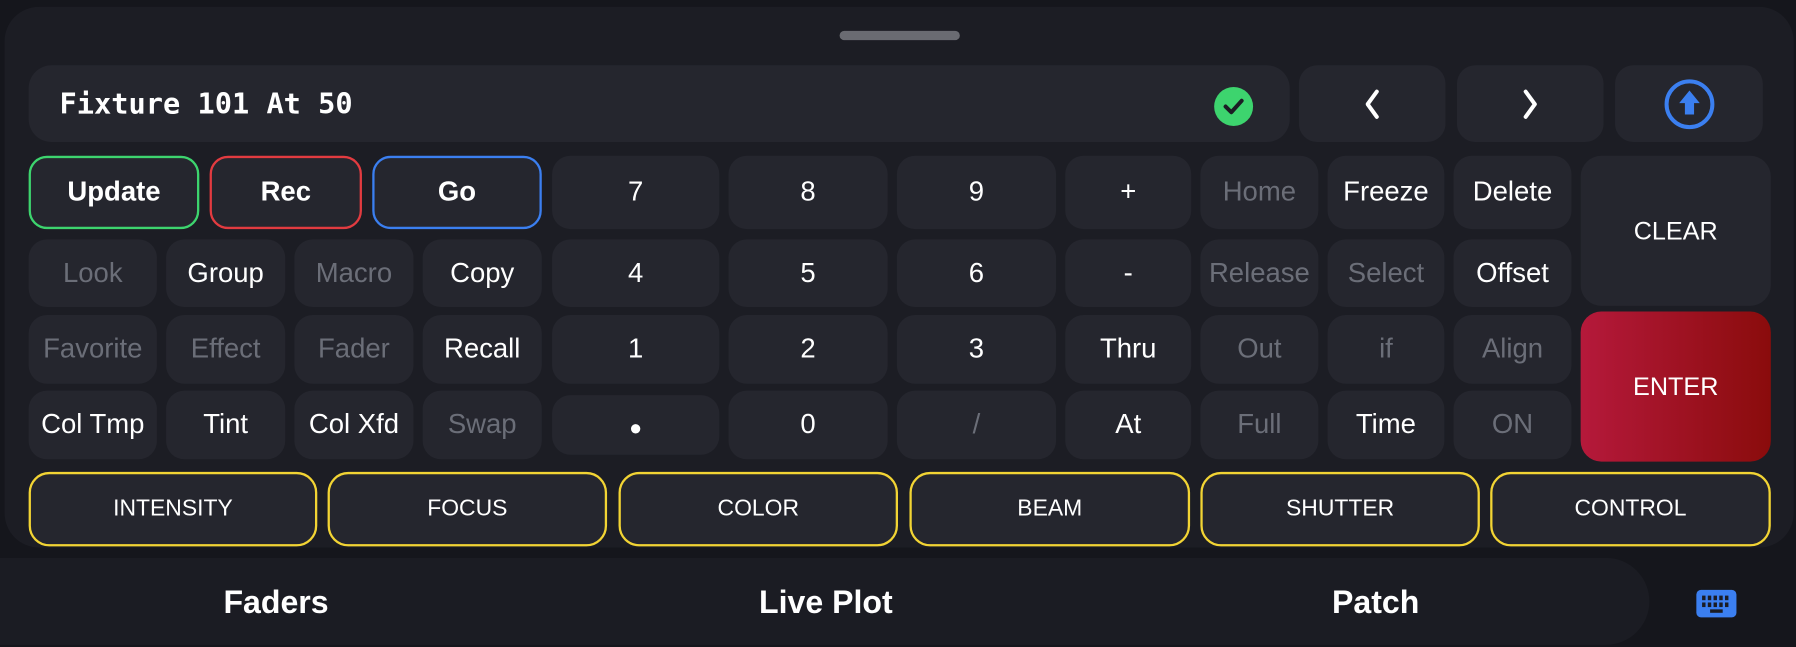 The height and width of the screenshot is (647, 1796). What do you see at coordinates (206, 104) in the screenshot?
I see `command-line-text: Fixture 101 At 50` at bounding box center [206, 104].